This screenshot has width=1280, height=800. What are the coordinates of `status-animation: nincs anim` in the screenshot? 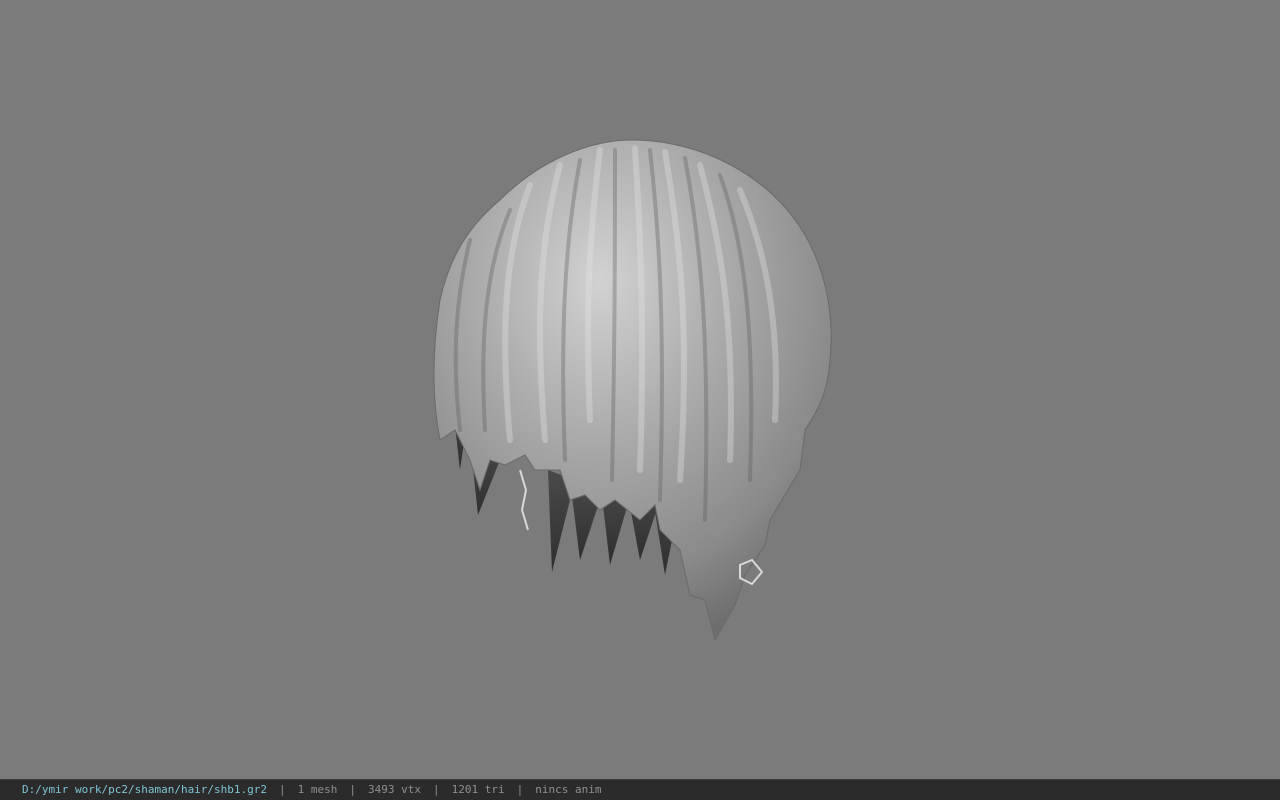 It's located at (568, 789).